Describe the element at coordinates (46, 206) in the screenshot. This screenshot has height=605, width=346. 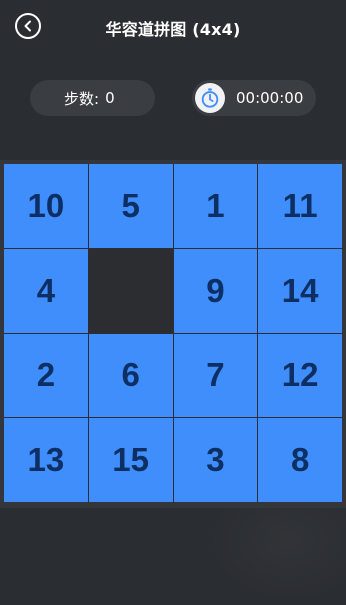
I see `puzzle-tile: 10` at that location.